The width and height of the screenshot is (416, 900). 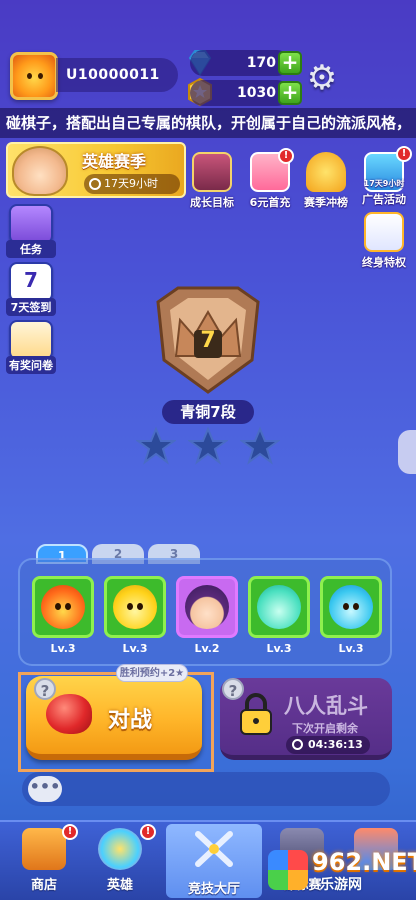 I want to click on feature-growth-goal: 成长目标, so click(x=212, y=181).